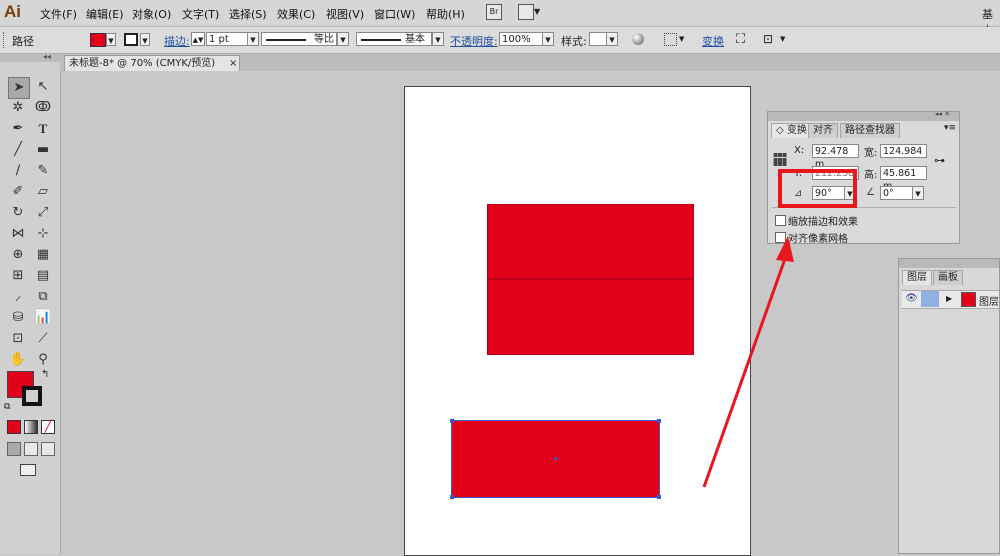 The width and height of the screenshot is (1000, 556). I want to click on collapse-icon: ◂◂ ✕, so click(942, 114).